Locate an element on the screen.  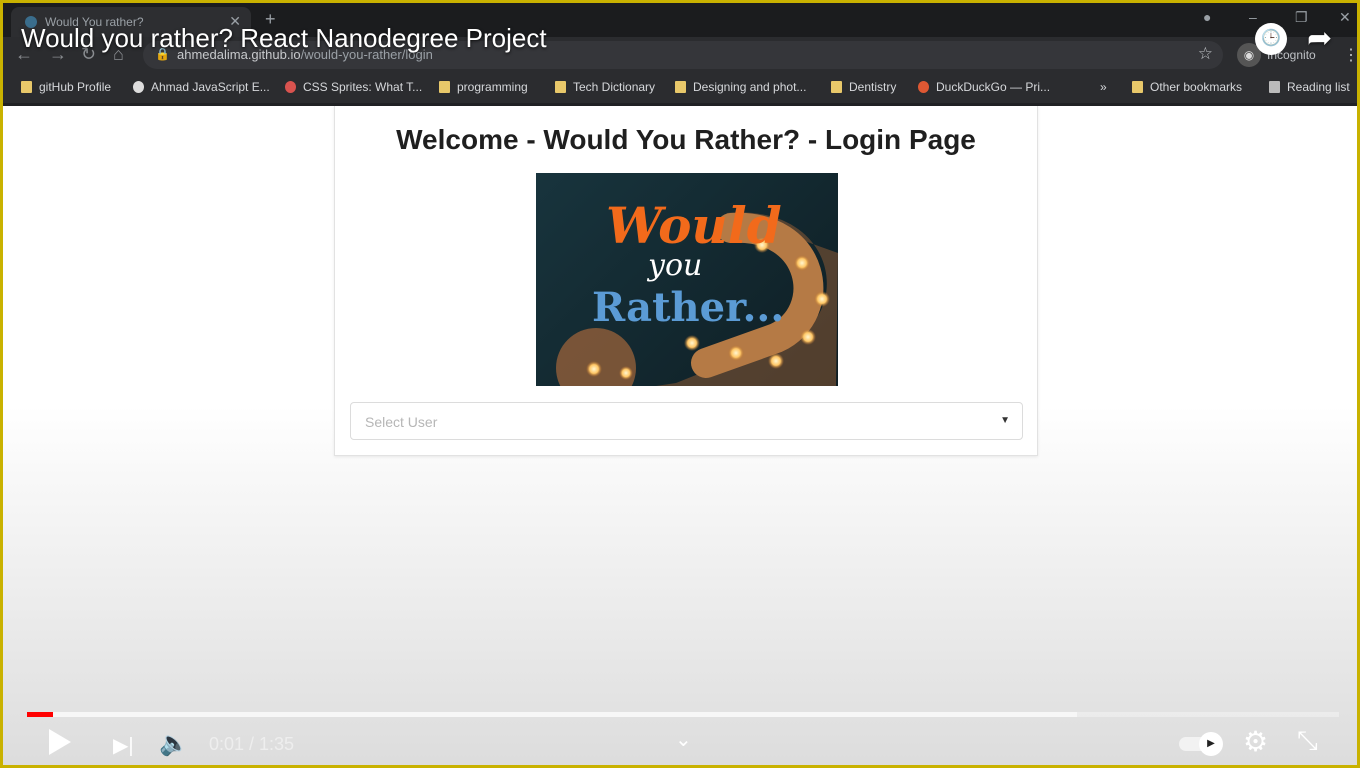
select-user-placeholder: Select User is located at coordinates (401, 422).